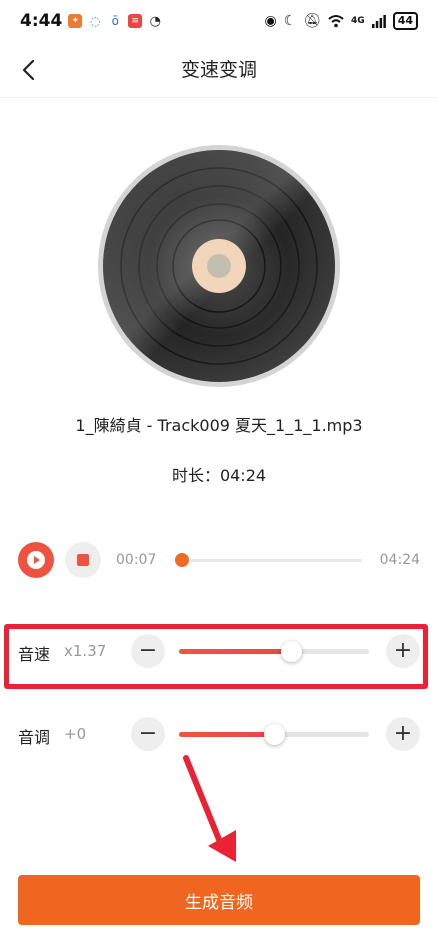 The height and width of the screenshot is (948, 438). Describe the element at coordinates (268, 560) in the screenshot. I see `progress-bar` at that location.